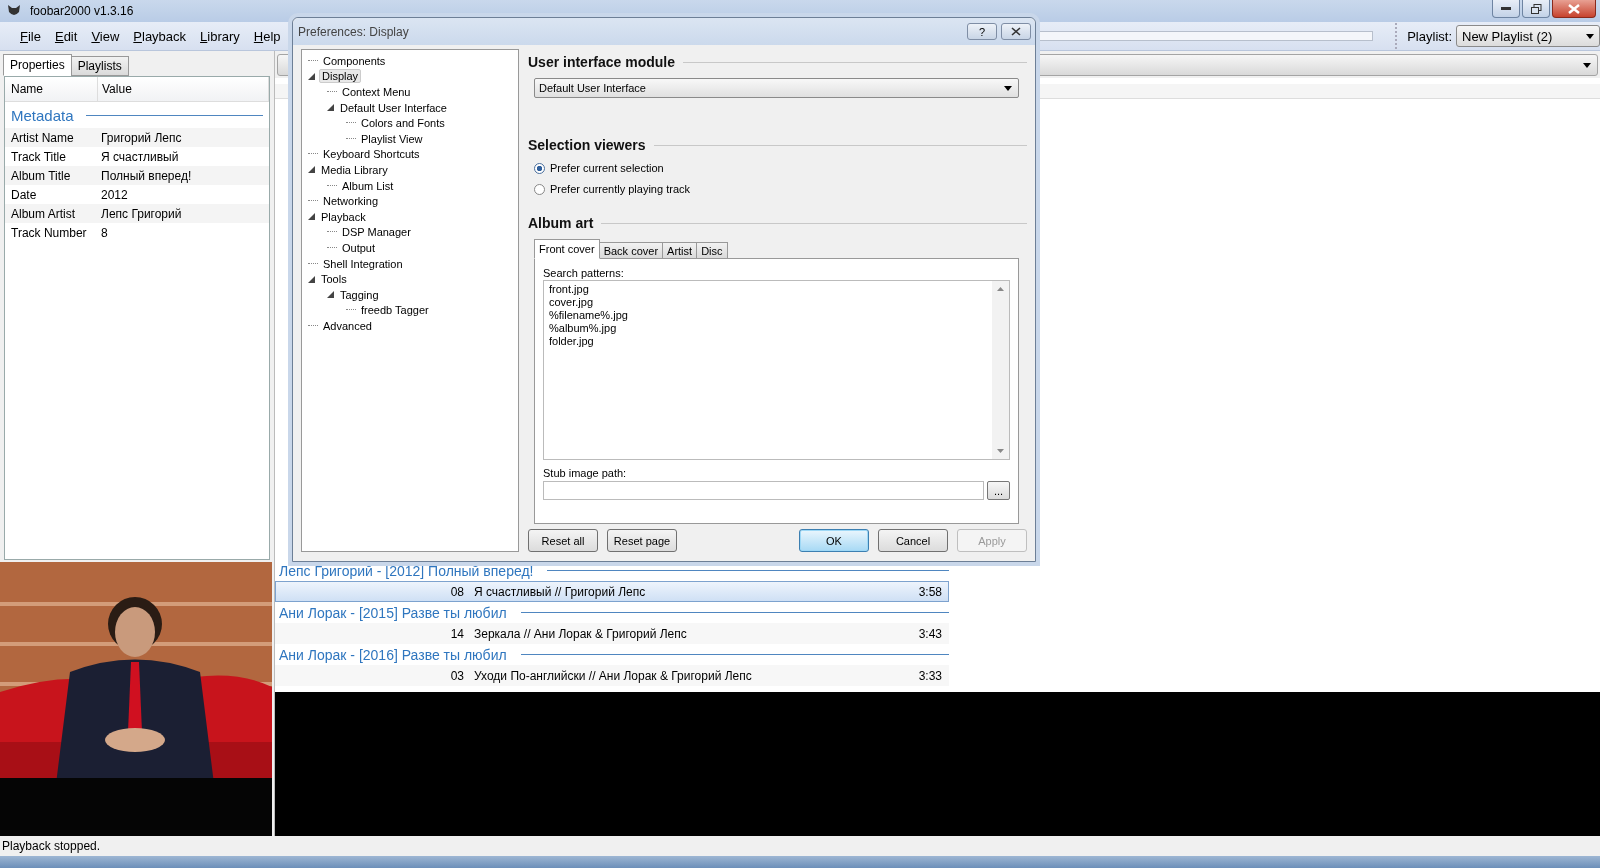 The image size is (1600, 868). What do you see at coordinates (343, 216) in the screenshot?
I see `tree-item: Playback` at bounding box center [343, 216].